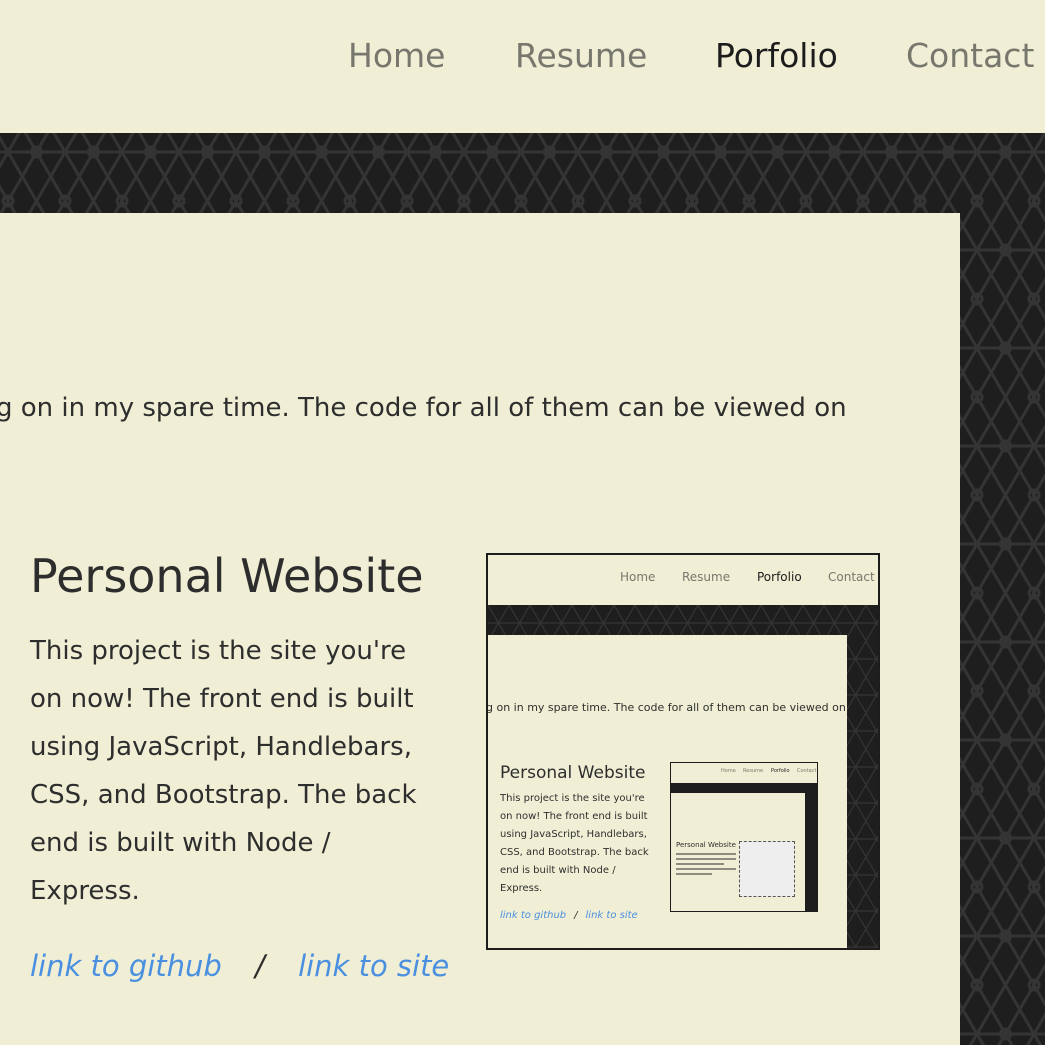  What do you see at coordinates (706, 577) in the screenshot?
I see `thumb-nav-resume: Resume` at bounding box center [706, 577].